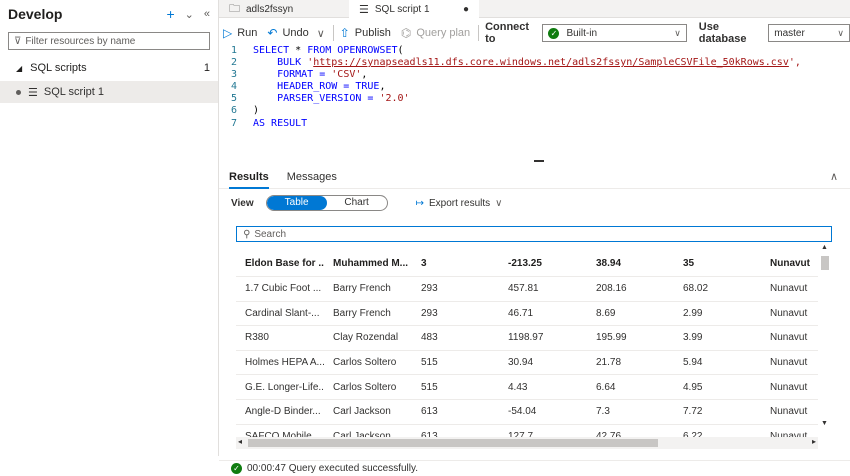 The height and width of the screenshot is (476, 850). I want to click on scroll-up-icon: ▲, so click(824, 247).